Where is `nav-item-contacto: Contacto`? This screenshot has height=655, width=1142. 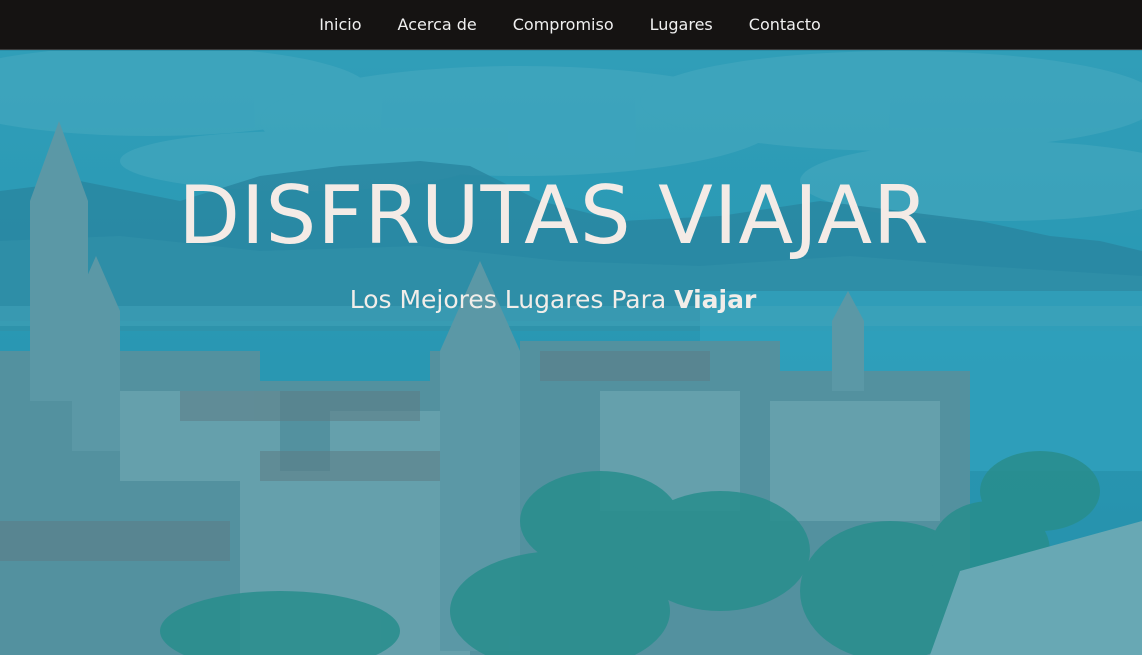 nav-item-contacto: Contacto is located at coordinates (785, 24).